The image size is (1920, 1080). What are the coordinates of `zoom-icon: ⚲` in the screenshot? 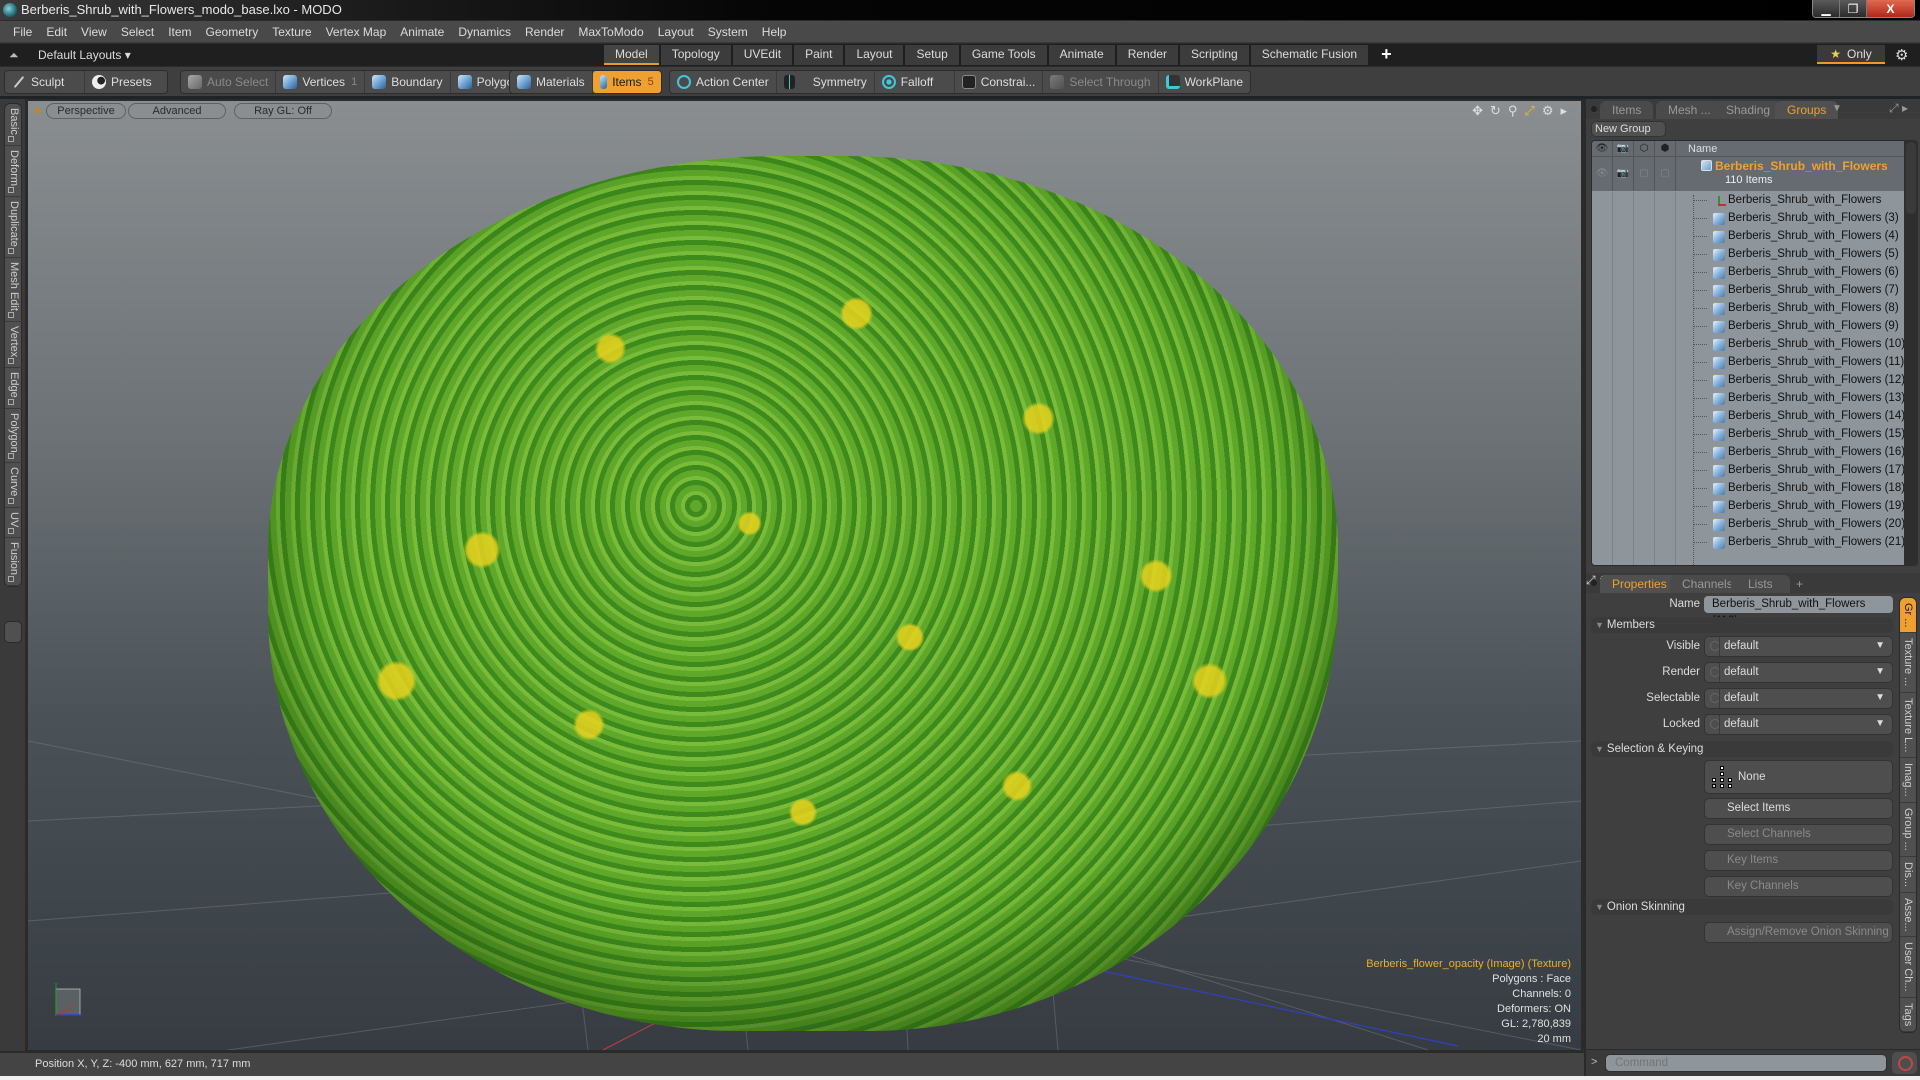 It's located at (1513, 111).